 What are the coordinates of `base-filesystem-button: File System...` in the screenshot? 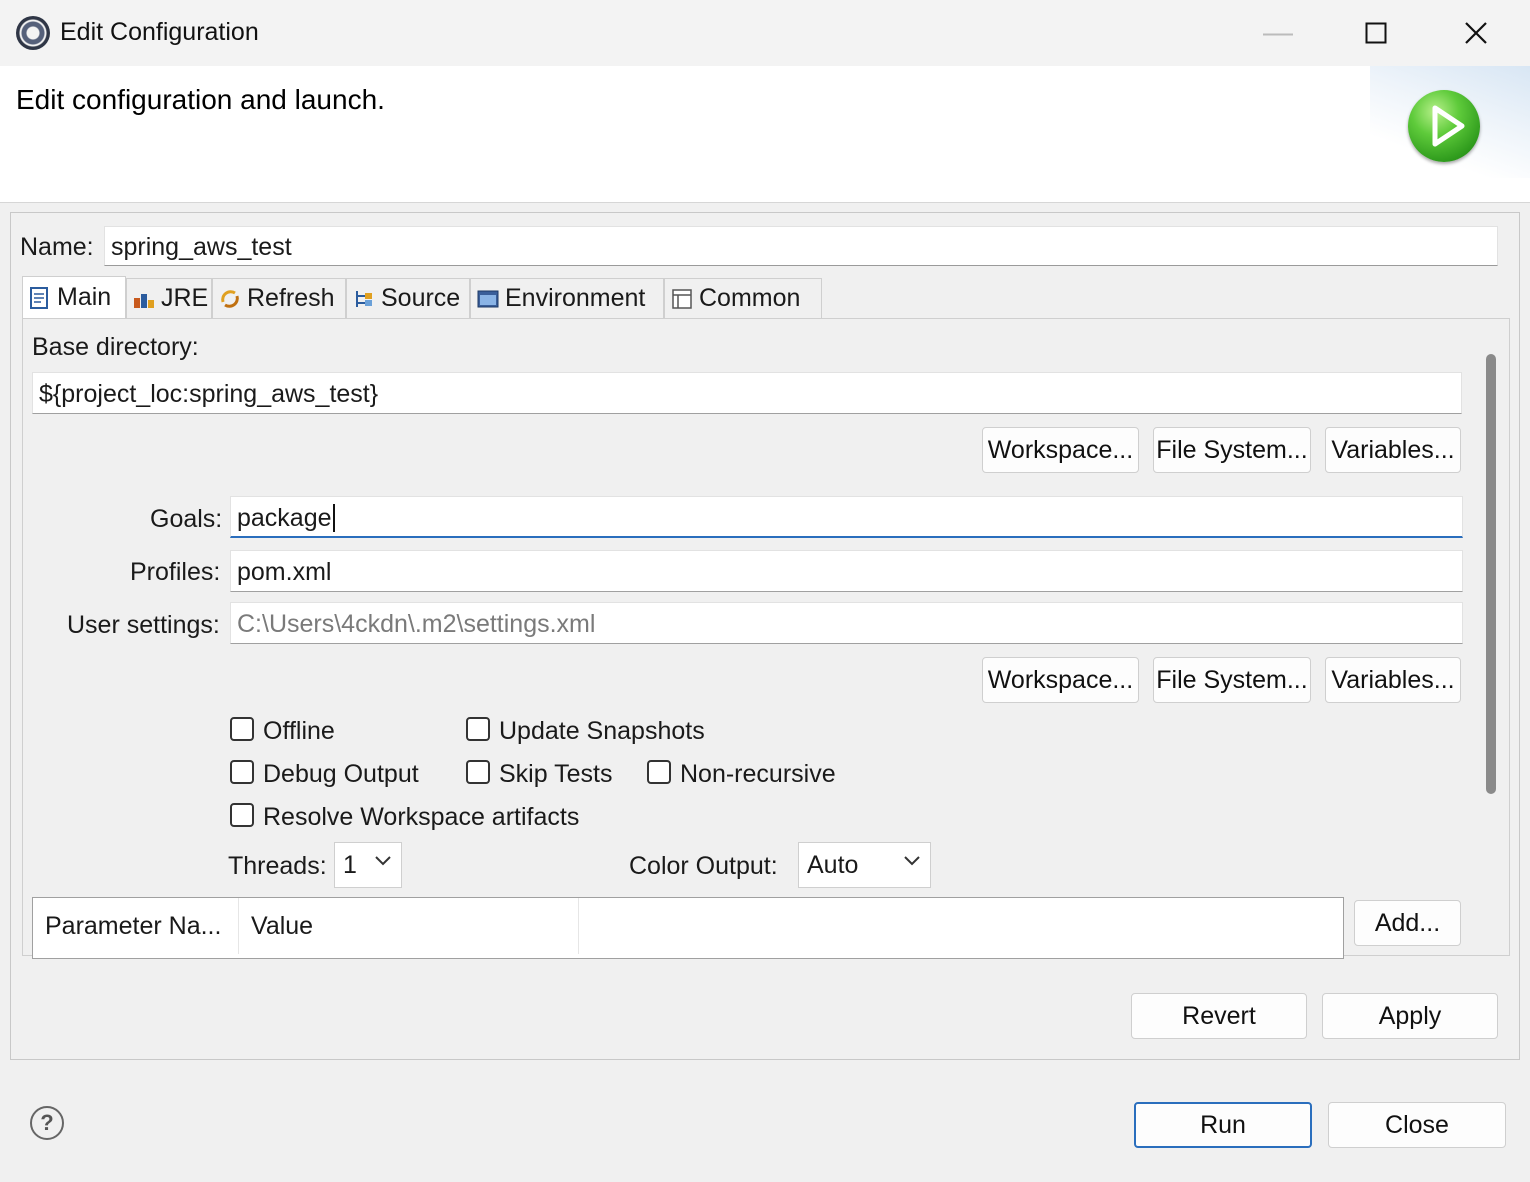 It's located at (1232, 450).